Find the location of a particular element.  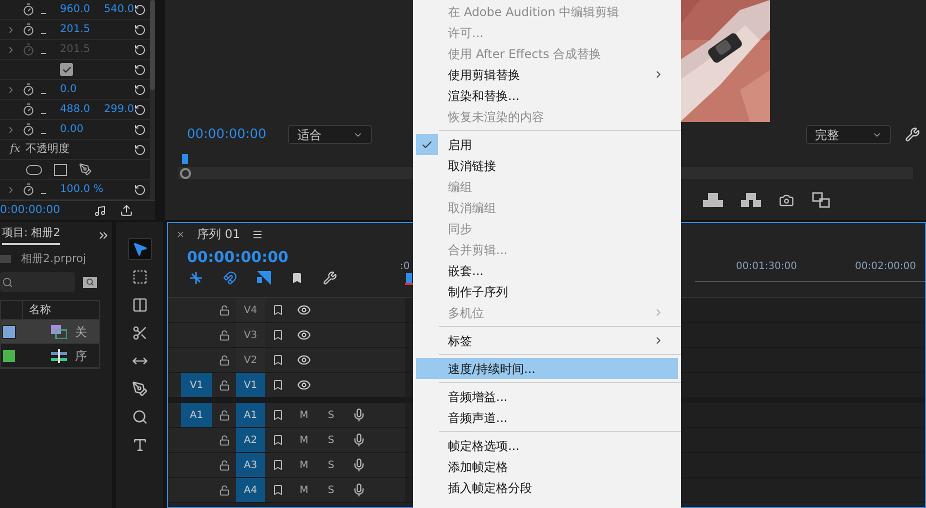

track-target: A4 is located at coordinates (250, 490).